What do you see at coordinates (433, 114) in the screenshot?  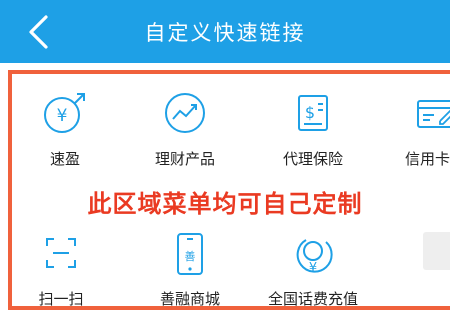 I see `credit-card-icon` at bounding box center [433, 114].